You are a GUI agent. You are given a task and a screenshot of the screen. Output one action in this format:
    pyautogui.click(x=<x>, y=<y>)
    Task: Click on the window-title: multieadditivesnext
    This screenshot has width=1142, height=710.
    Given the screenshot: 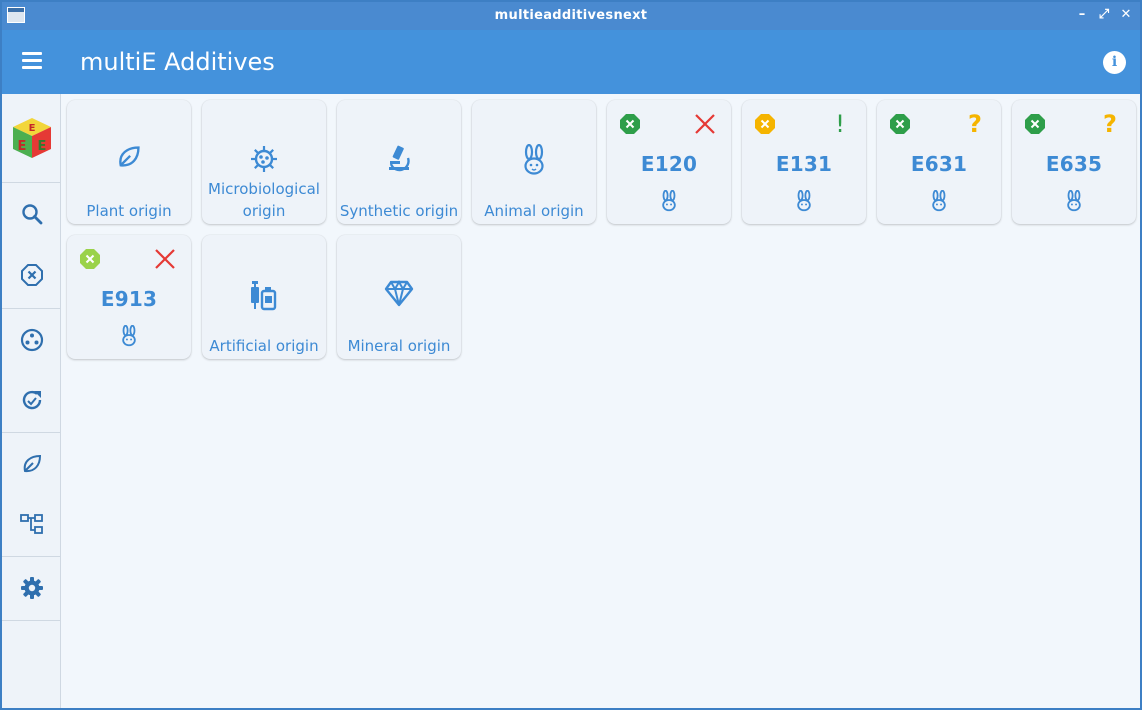 What is the action you would take?
    pyautogui.click(x=571, y=15)
    